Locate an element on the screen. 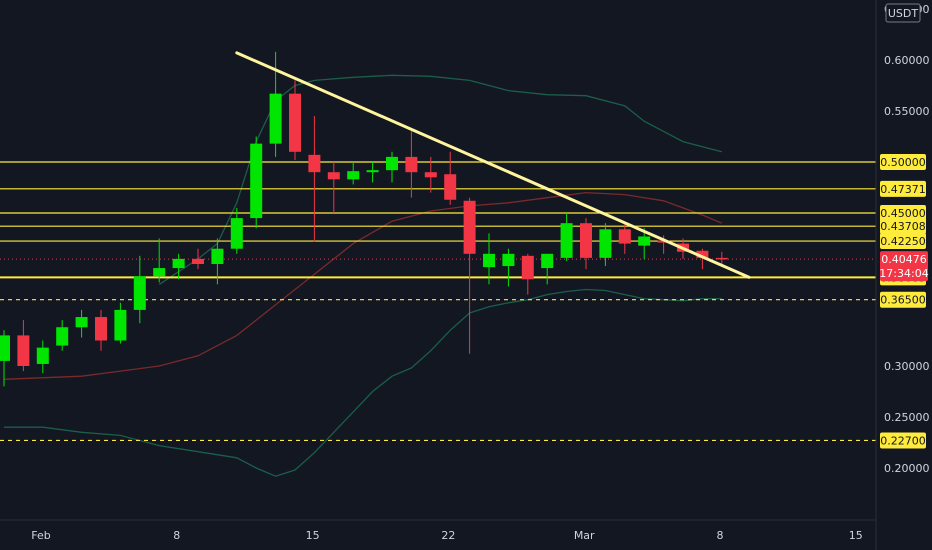 The height and width of the screenshot is (550, 932). price-tick-1: 0.55000 is located at coordinates (907, 111).